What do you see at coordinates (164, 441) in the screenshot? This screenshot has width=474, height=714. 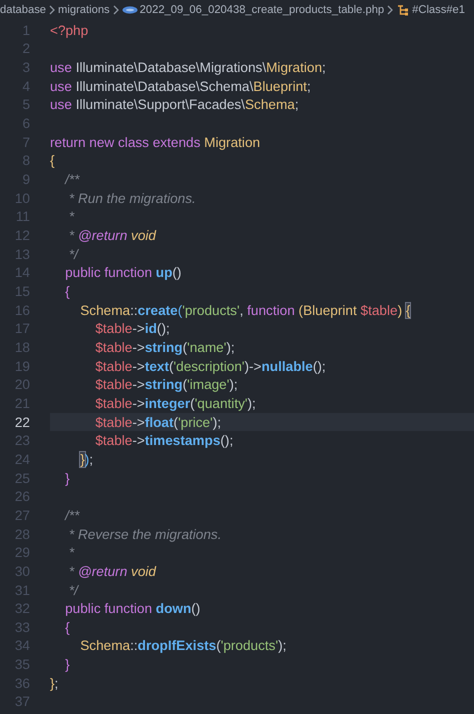 I see `code-line: $table->timestamps();` at bounding box center [164, 441].